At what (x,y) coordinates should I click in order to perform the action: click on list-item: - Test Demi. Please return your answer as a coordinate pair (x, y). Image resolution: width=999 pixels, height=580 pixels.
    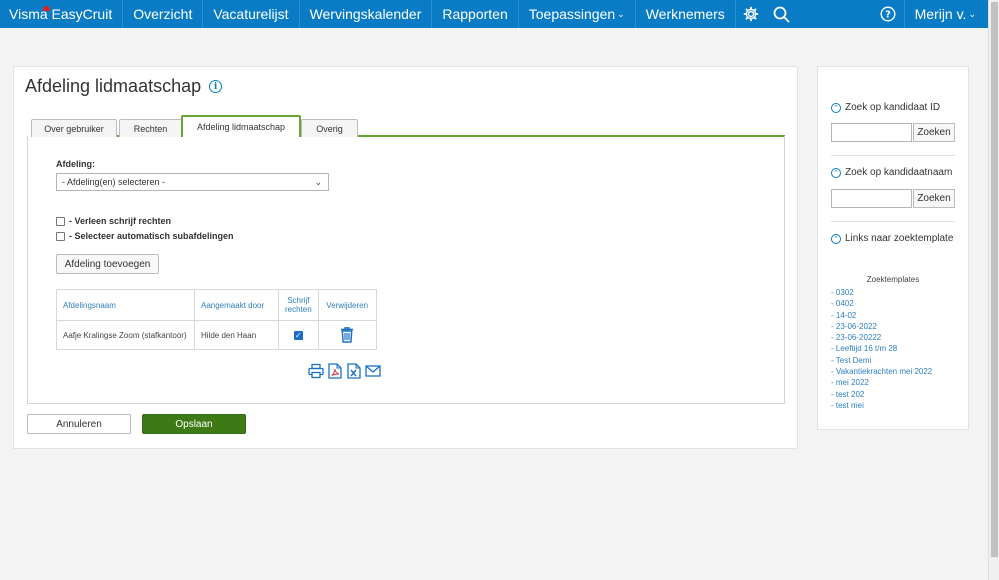
    Looking at the image, I should click on (881, 360).